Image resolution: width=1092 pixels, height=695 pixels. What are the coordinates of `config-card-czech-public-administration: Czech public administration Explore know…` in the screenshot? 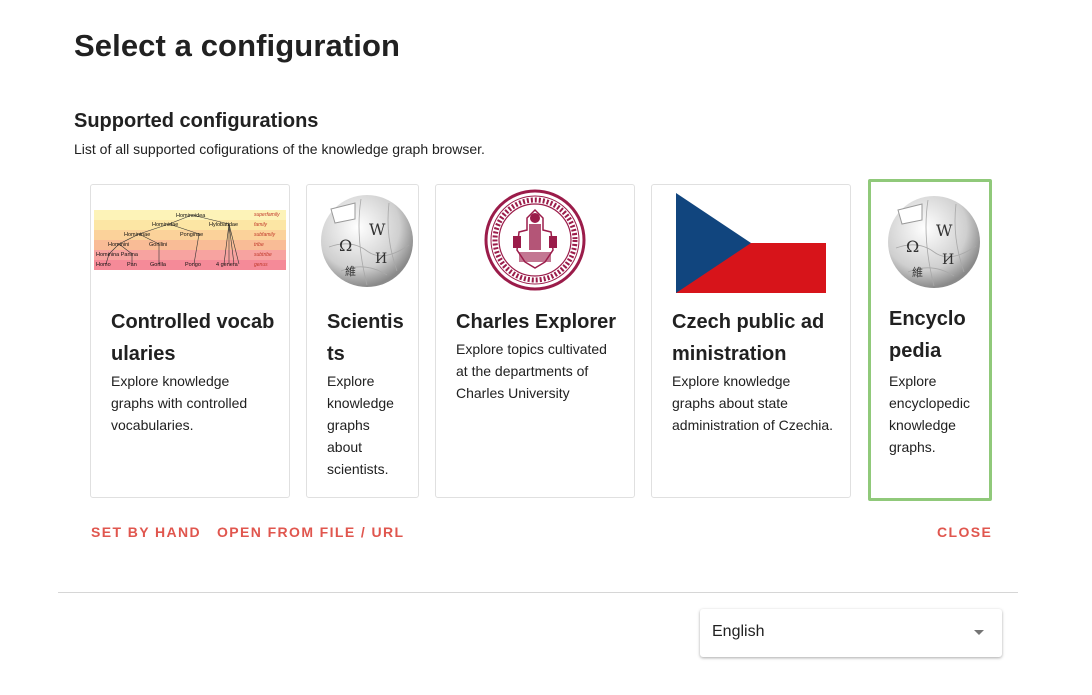 It's located at (751, 341).